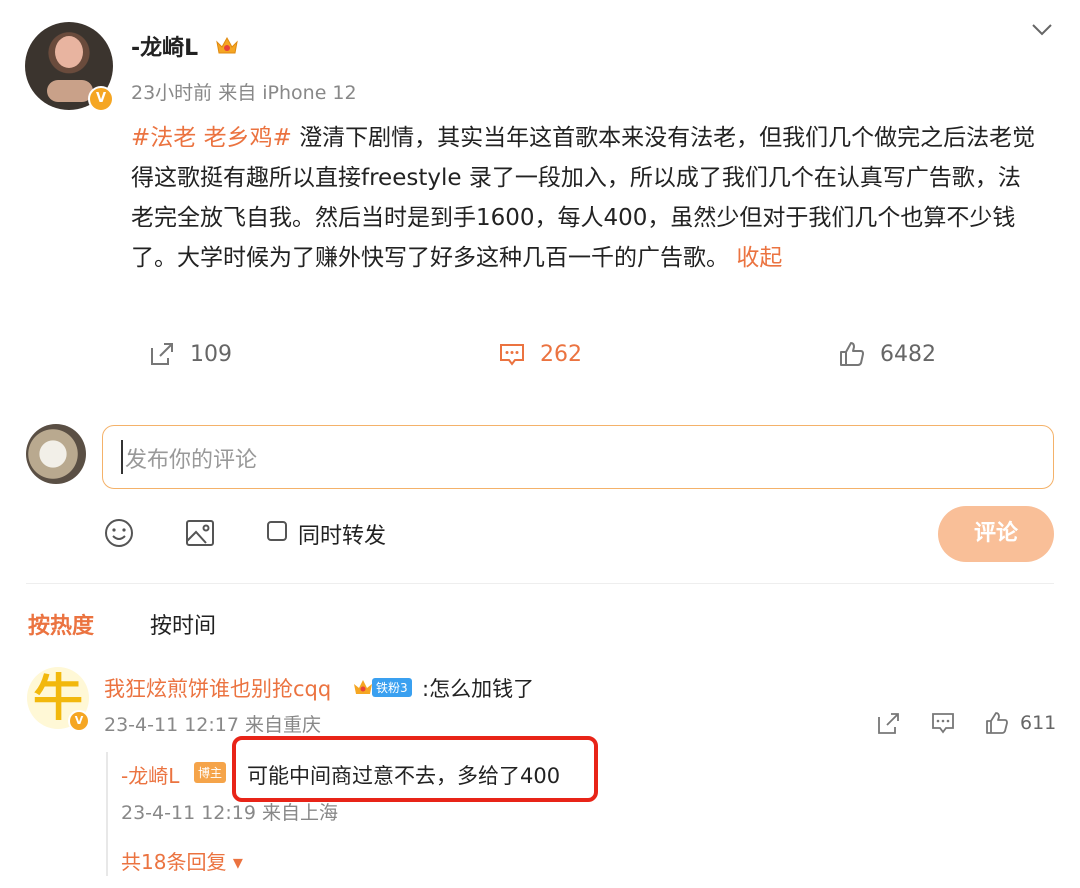 The image size is (1080, 888). I want to click on fan-level: 铁粉3, so click(392, 687).